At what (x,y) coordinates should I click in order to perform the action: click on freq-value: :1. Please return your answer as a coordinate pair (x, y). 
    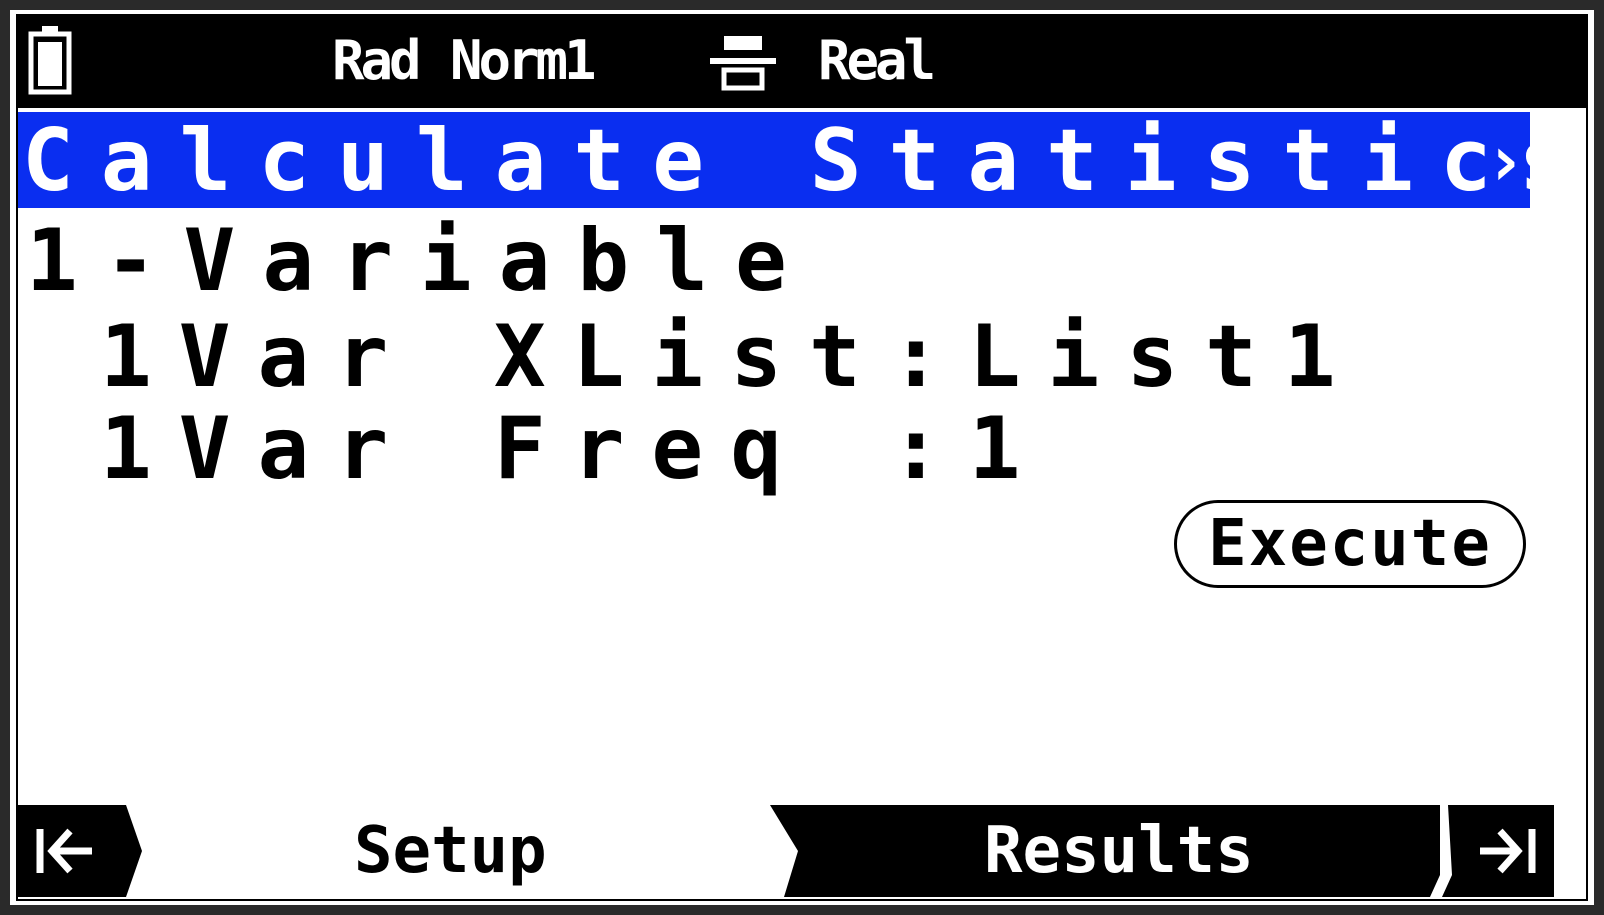
    Looking at the image, I should click on (969, 449).